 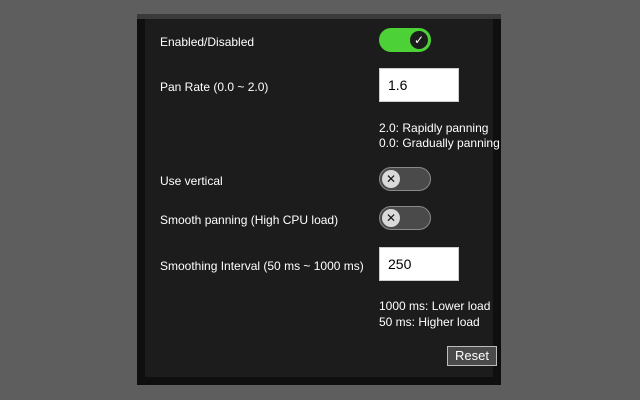 I want to click on smoothing-interval-input, so click(x=419, y=264).